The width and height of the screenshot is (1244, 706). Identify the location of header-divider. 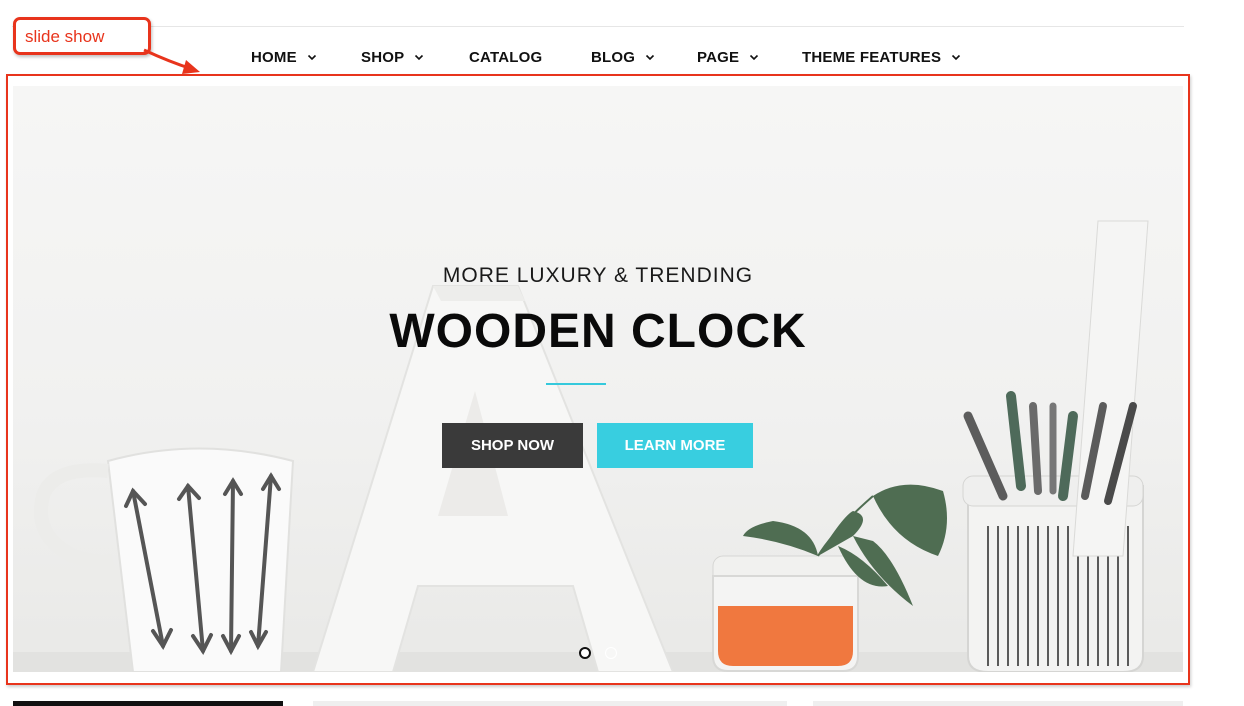
(598, 26).